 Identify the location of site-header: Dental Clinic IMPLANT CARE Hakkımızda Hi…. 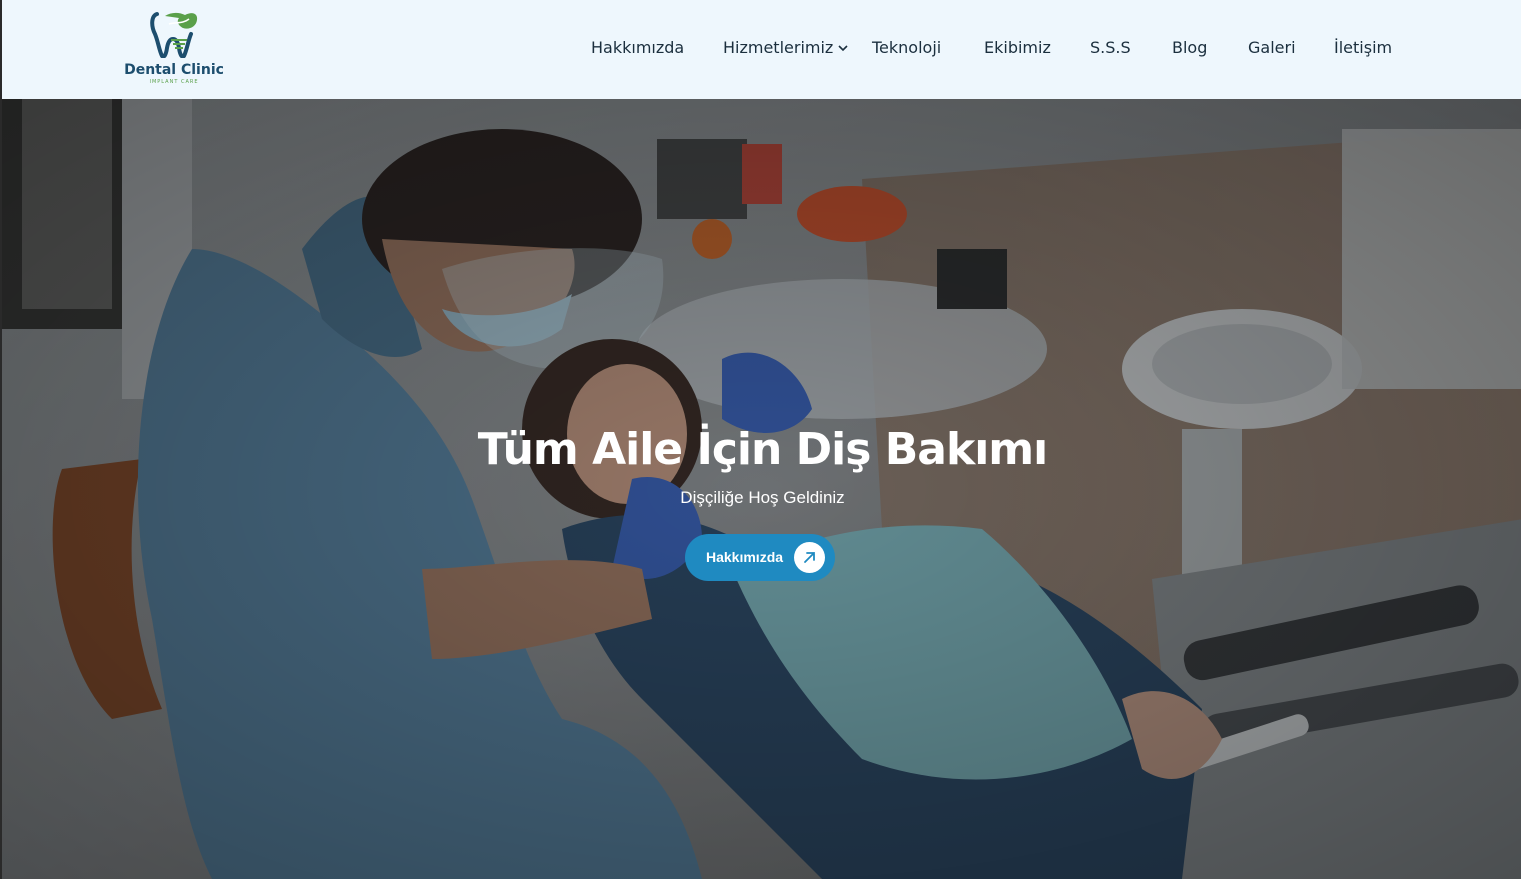
(760, 49).